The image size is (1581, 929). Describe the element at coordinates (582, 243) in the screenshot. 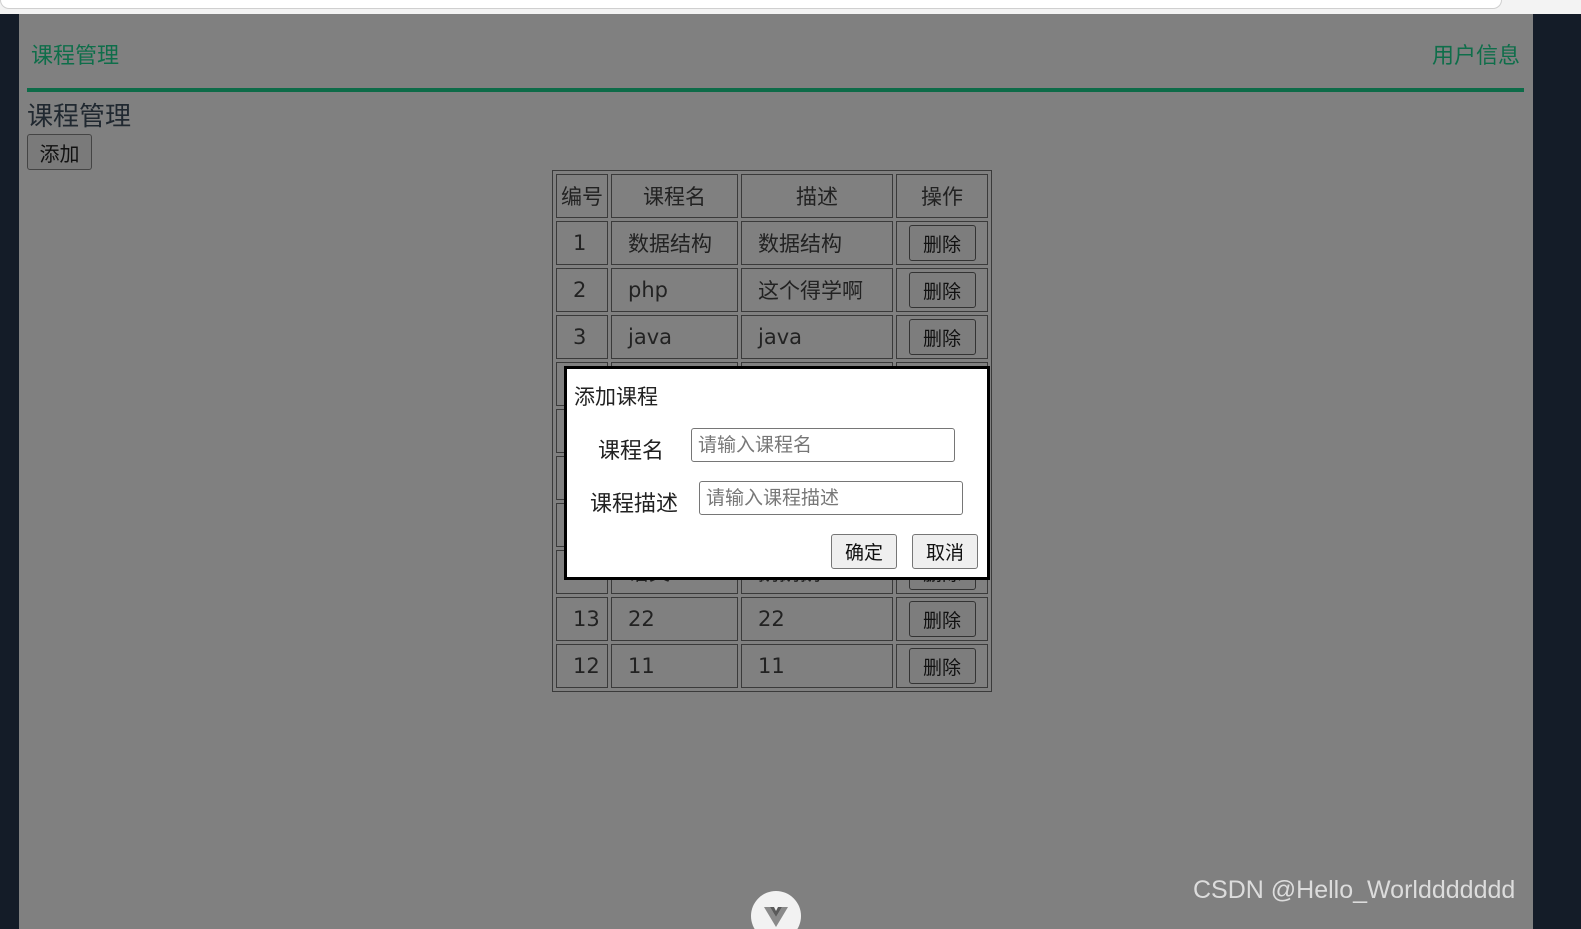

I see `cell-id: 1` at that location.